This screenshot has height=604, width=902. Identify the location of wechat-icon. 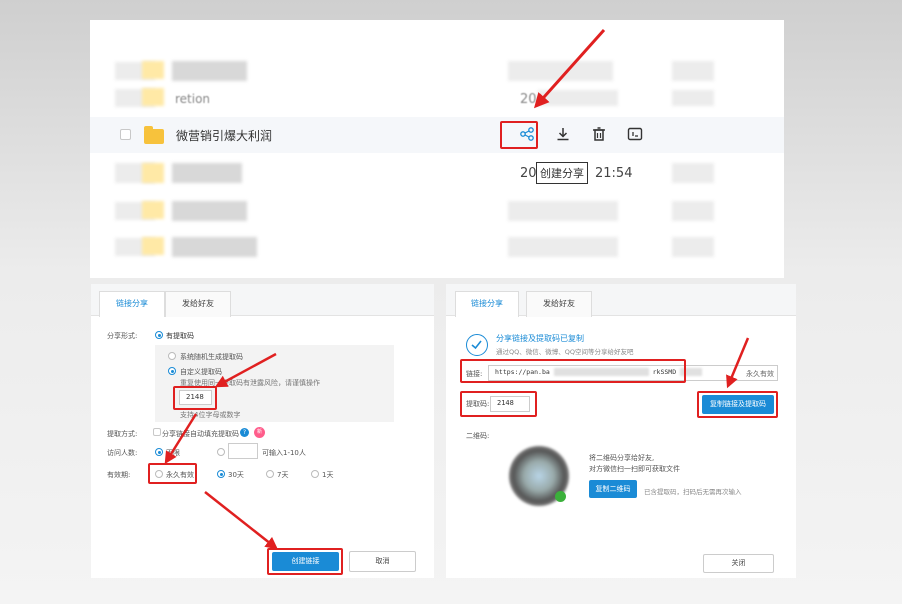
(560, 496).